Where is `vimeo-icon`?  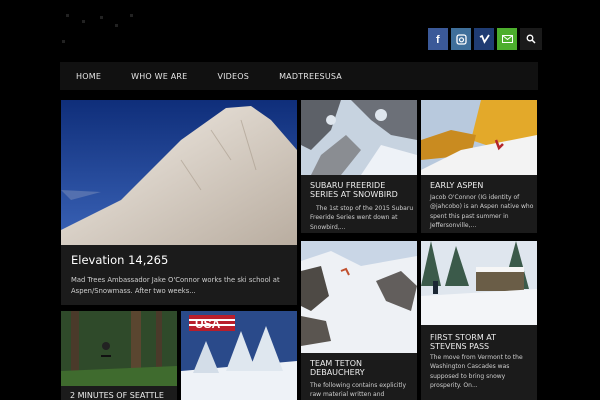
vimeo-icon is located at coordinates (484, 39).